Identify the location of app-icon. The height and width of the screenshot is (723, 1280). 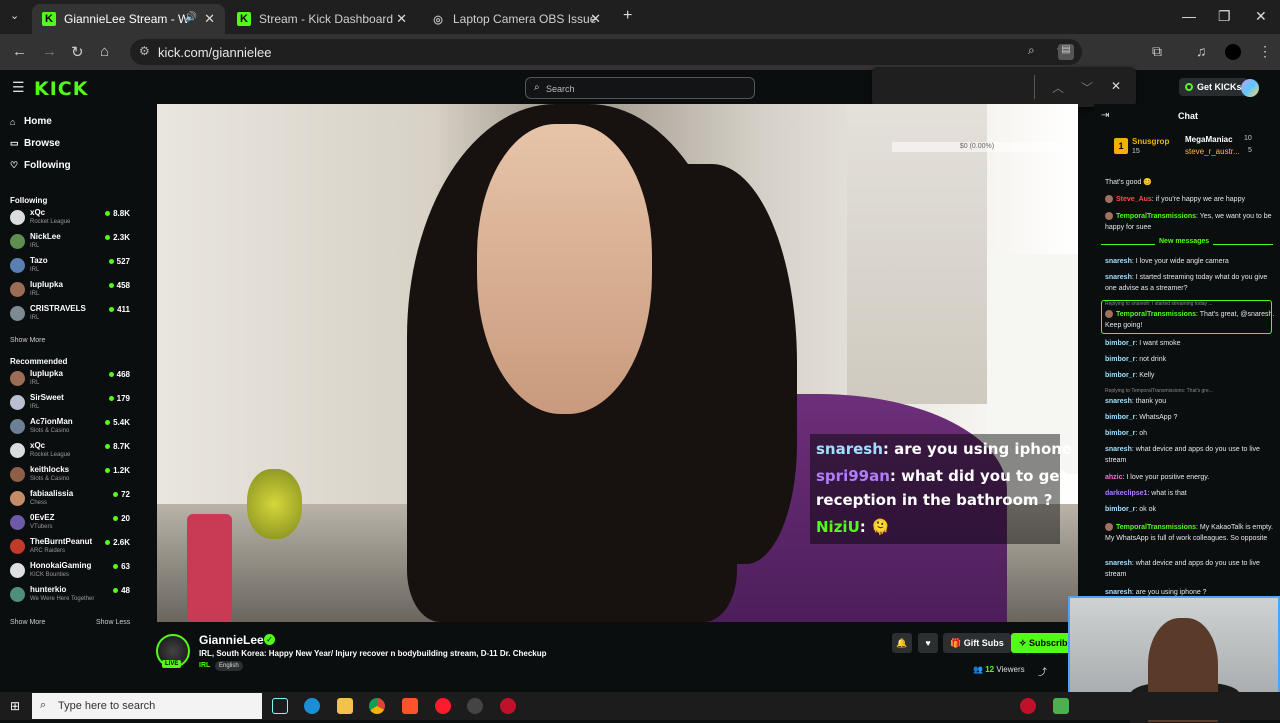
(508, 706).